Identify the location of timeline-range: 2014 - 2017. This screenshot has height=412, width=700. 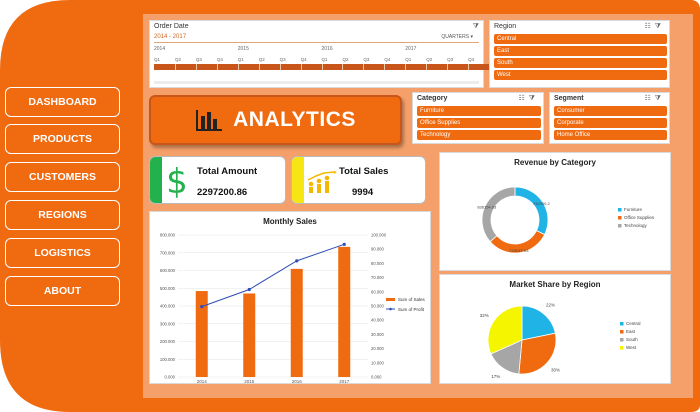
(170, 37).